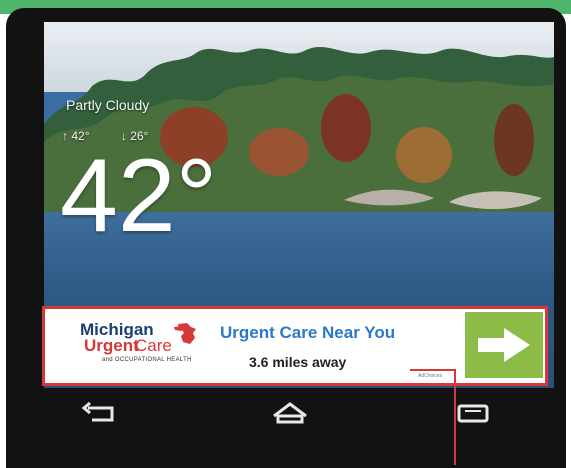  Describe the element at coordinates (307, 333) in the screenshot. I see `ad-headline: Urgent Care Near You` at that location.